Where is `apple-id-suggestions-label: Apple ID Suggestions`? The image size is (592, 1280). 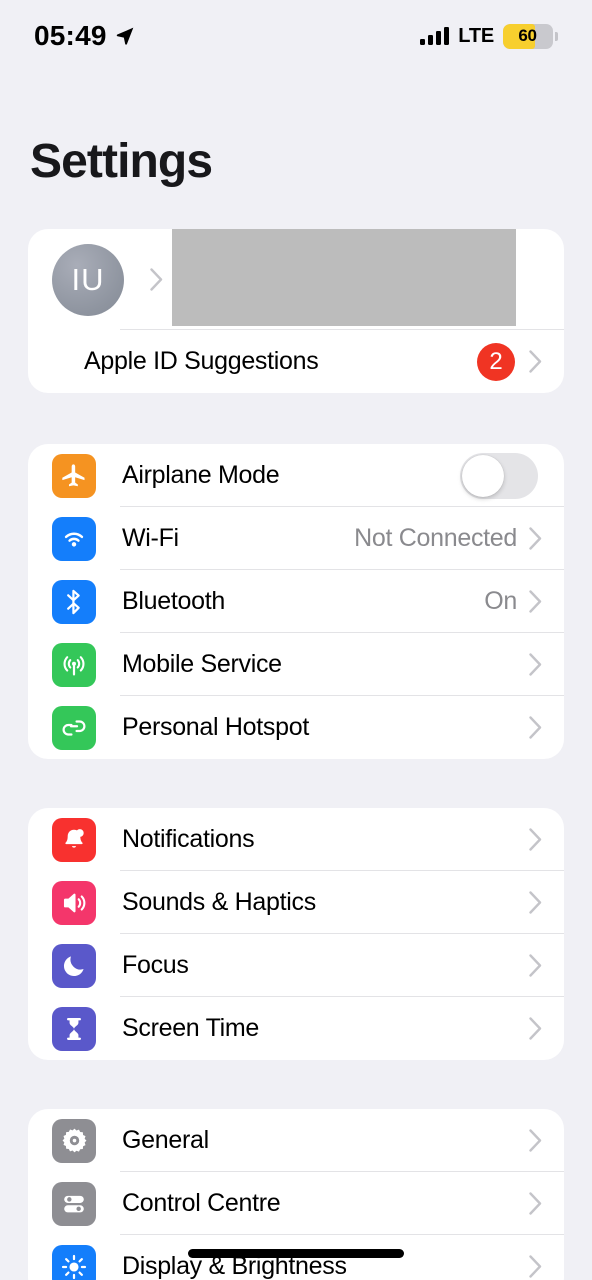
apple-id-suggestions-label: Apple ID Suggestions is located at coordinates (201, 361).